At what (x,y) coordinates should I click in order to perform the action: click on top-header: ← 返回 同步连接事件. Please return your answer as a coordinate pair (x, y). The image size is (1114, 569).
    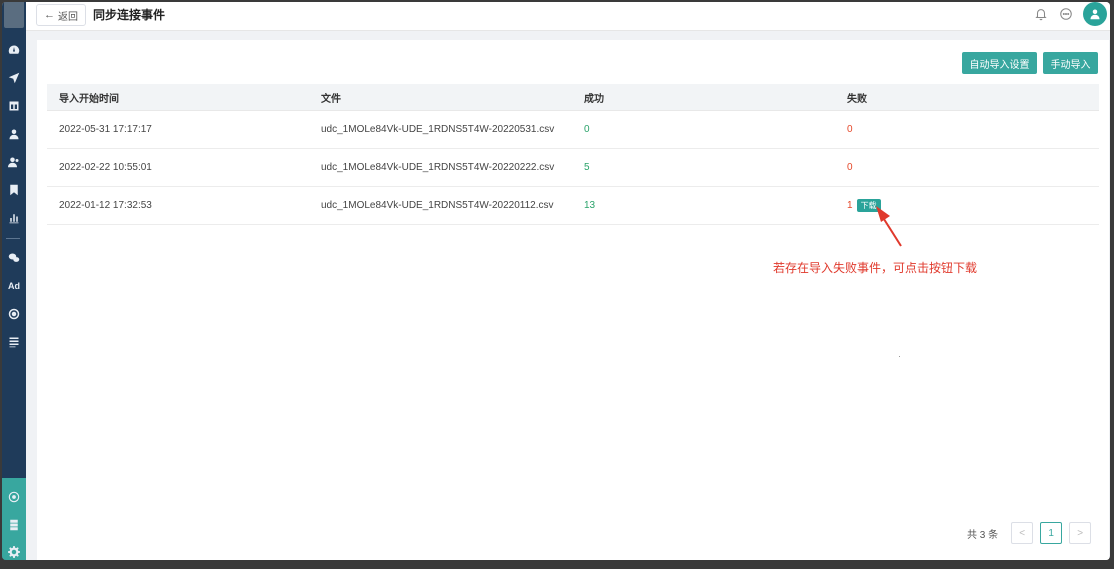
    Looking at the image, I should click on (568, 16).